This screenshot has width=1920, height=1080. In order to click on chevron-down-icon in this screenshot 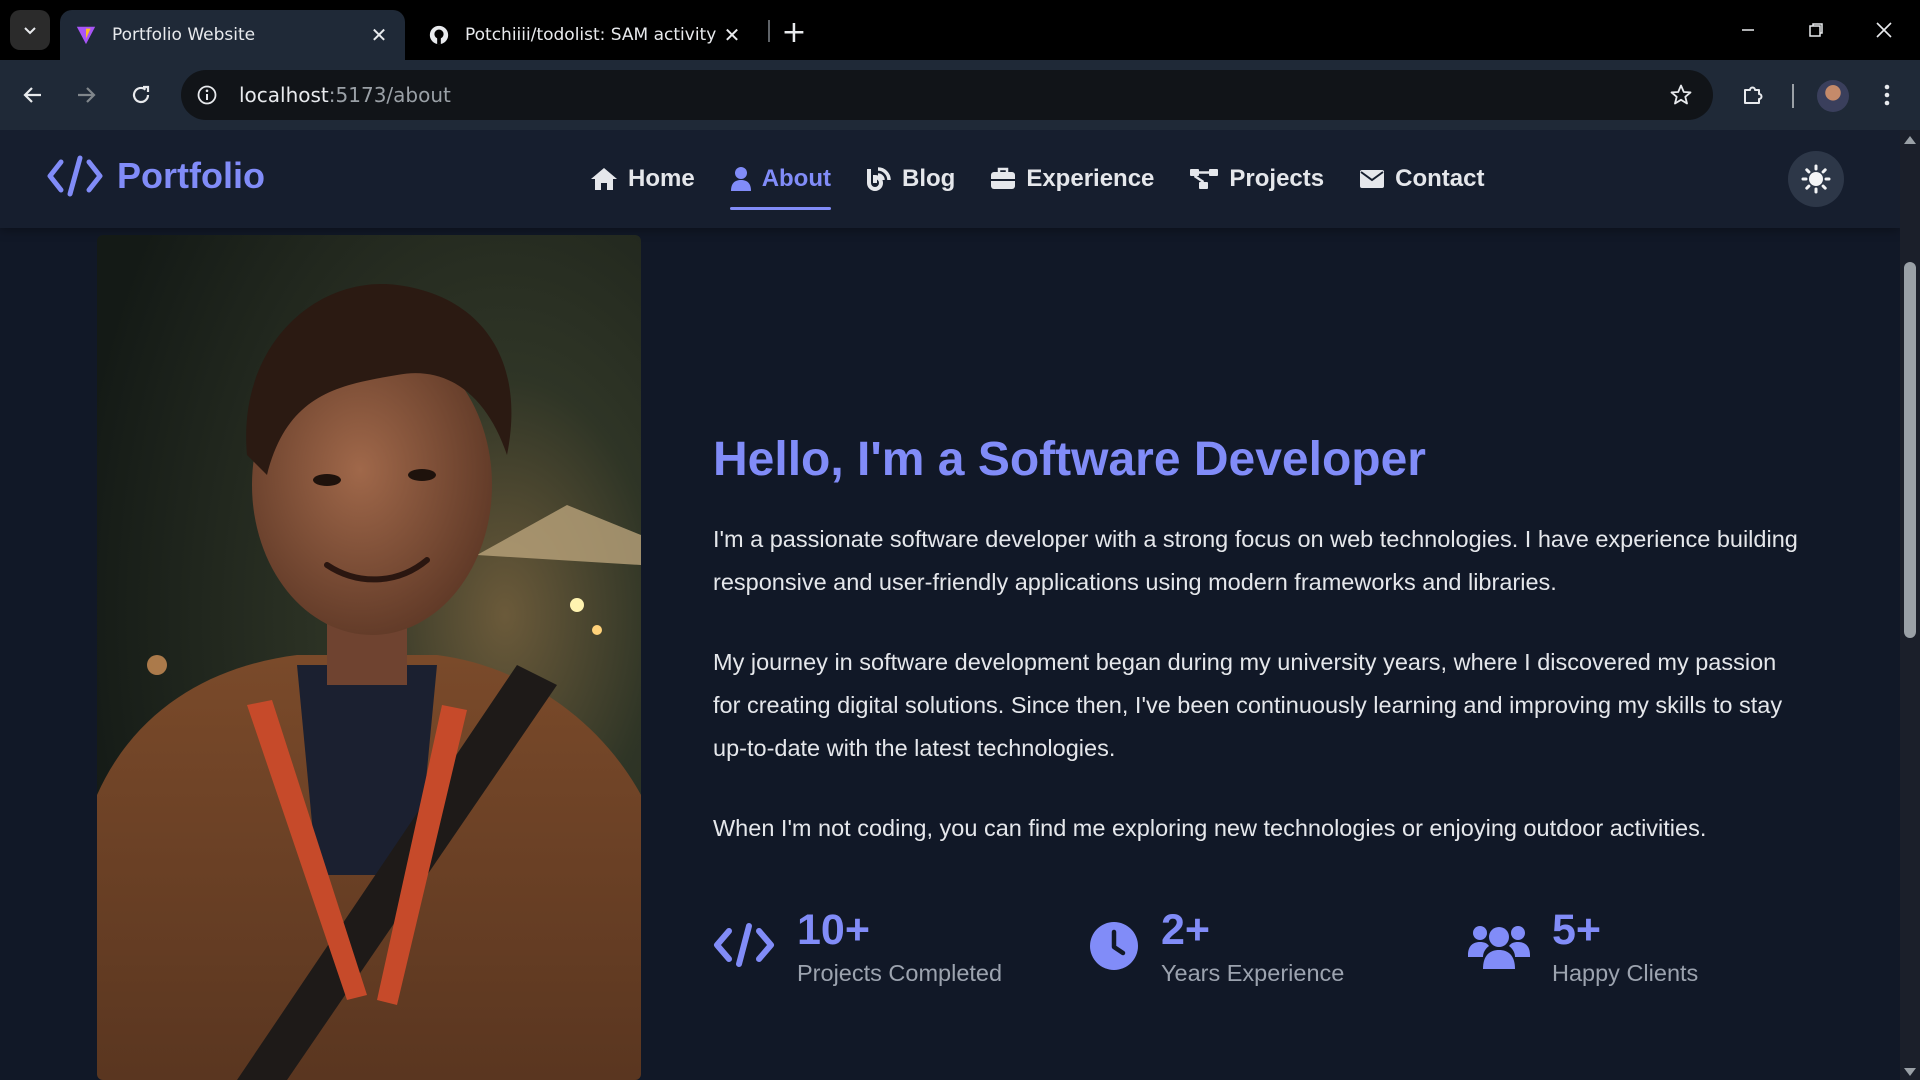, I will do `click(30, 31)`.